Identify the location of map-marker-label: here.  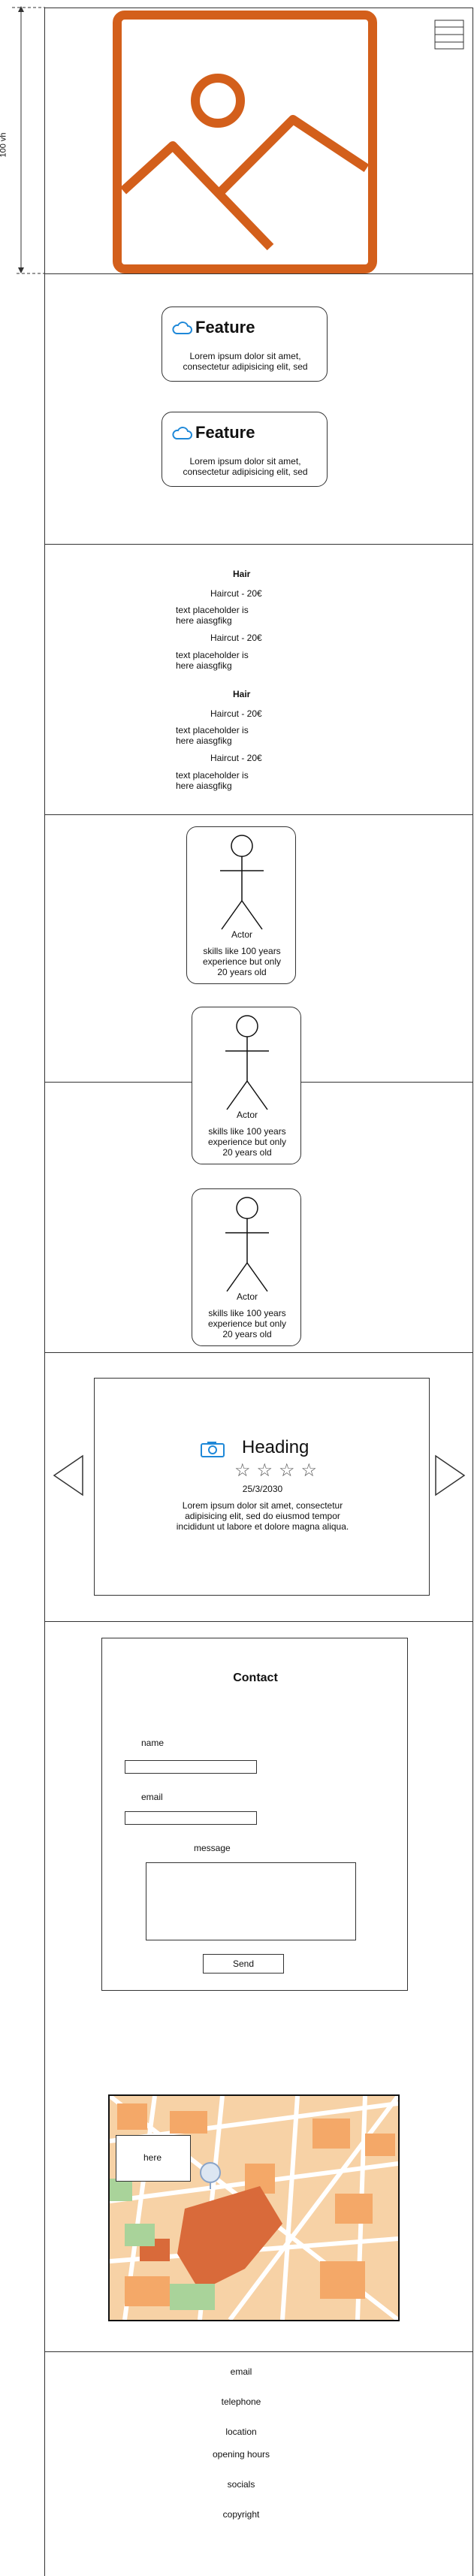
(152, 2157).